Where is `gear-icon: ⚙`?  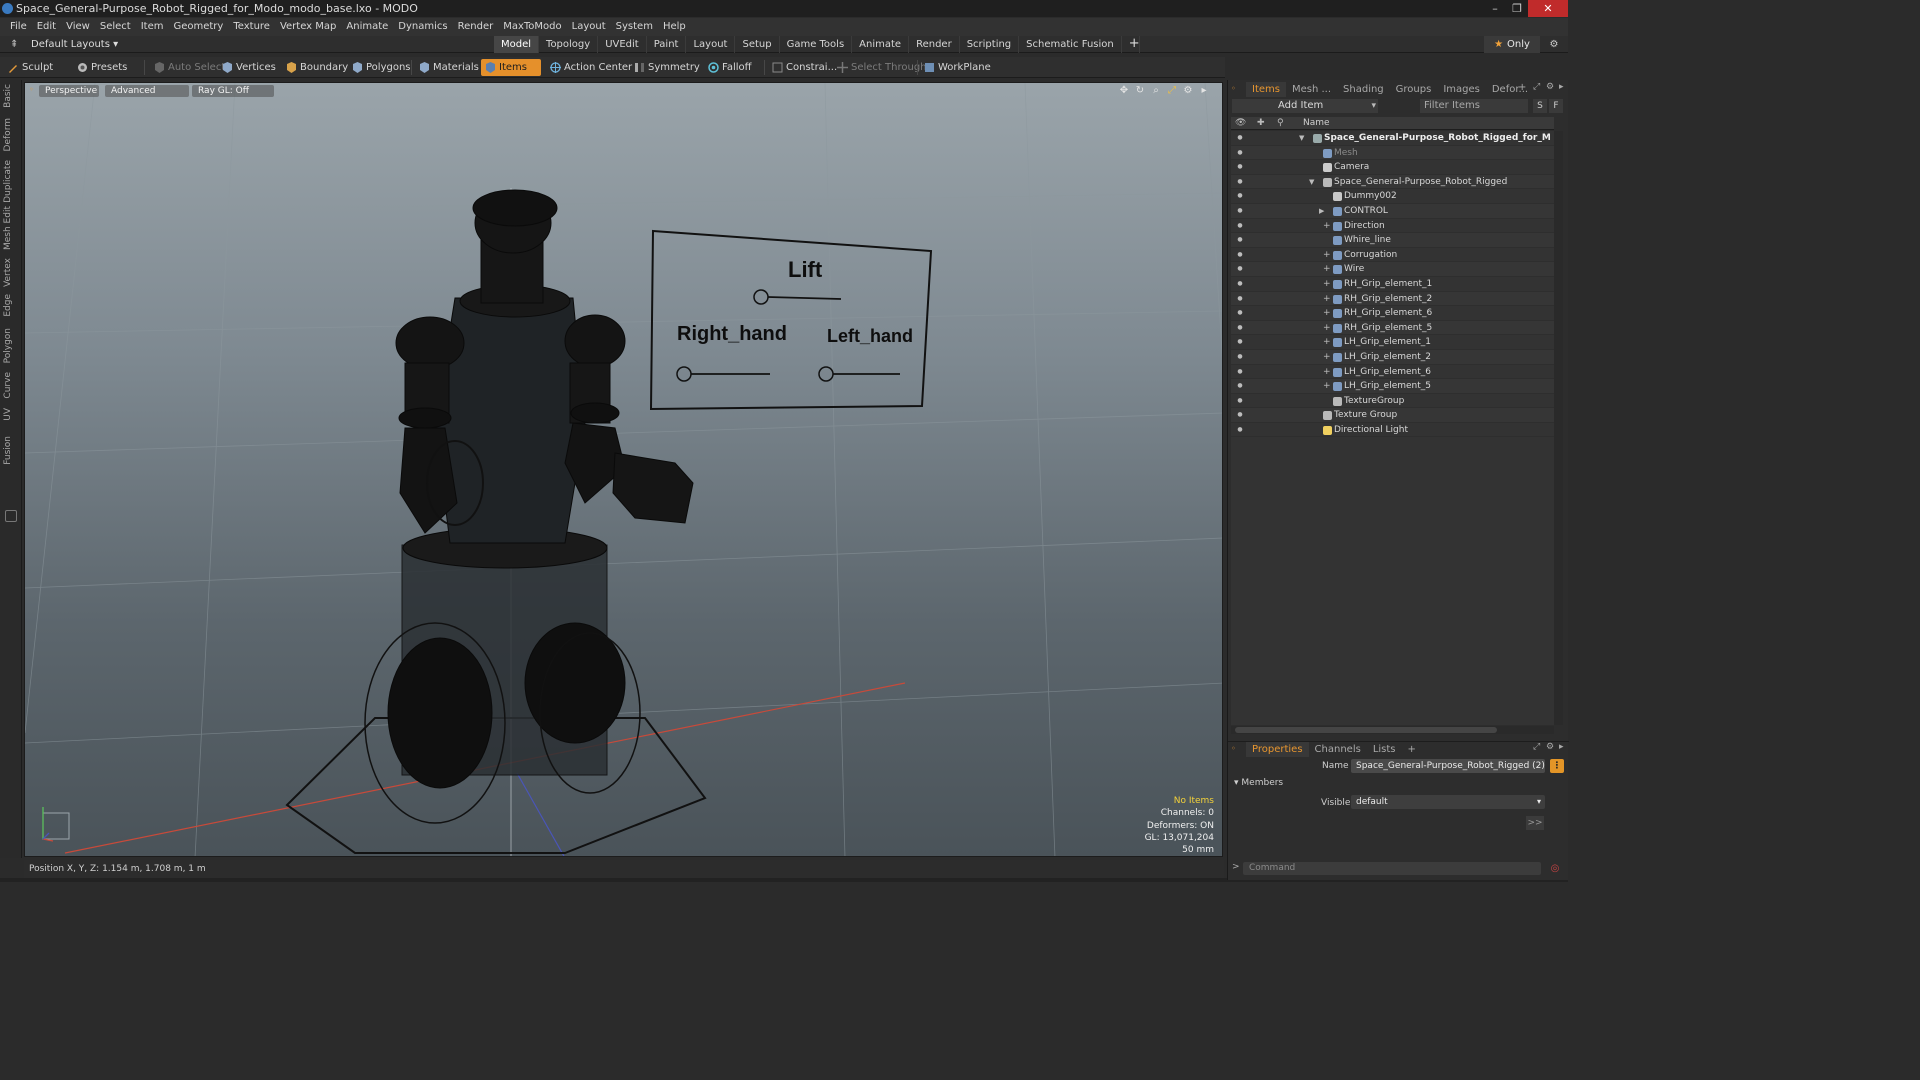
gear-icon: ⚙ is located at coordinates (1554, 44).